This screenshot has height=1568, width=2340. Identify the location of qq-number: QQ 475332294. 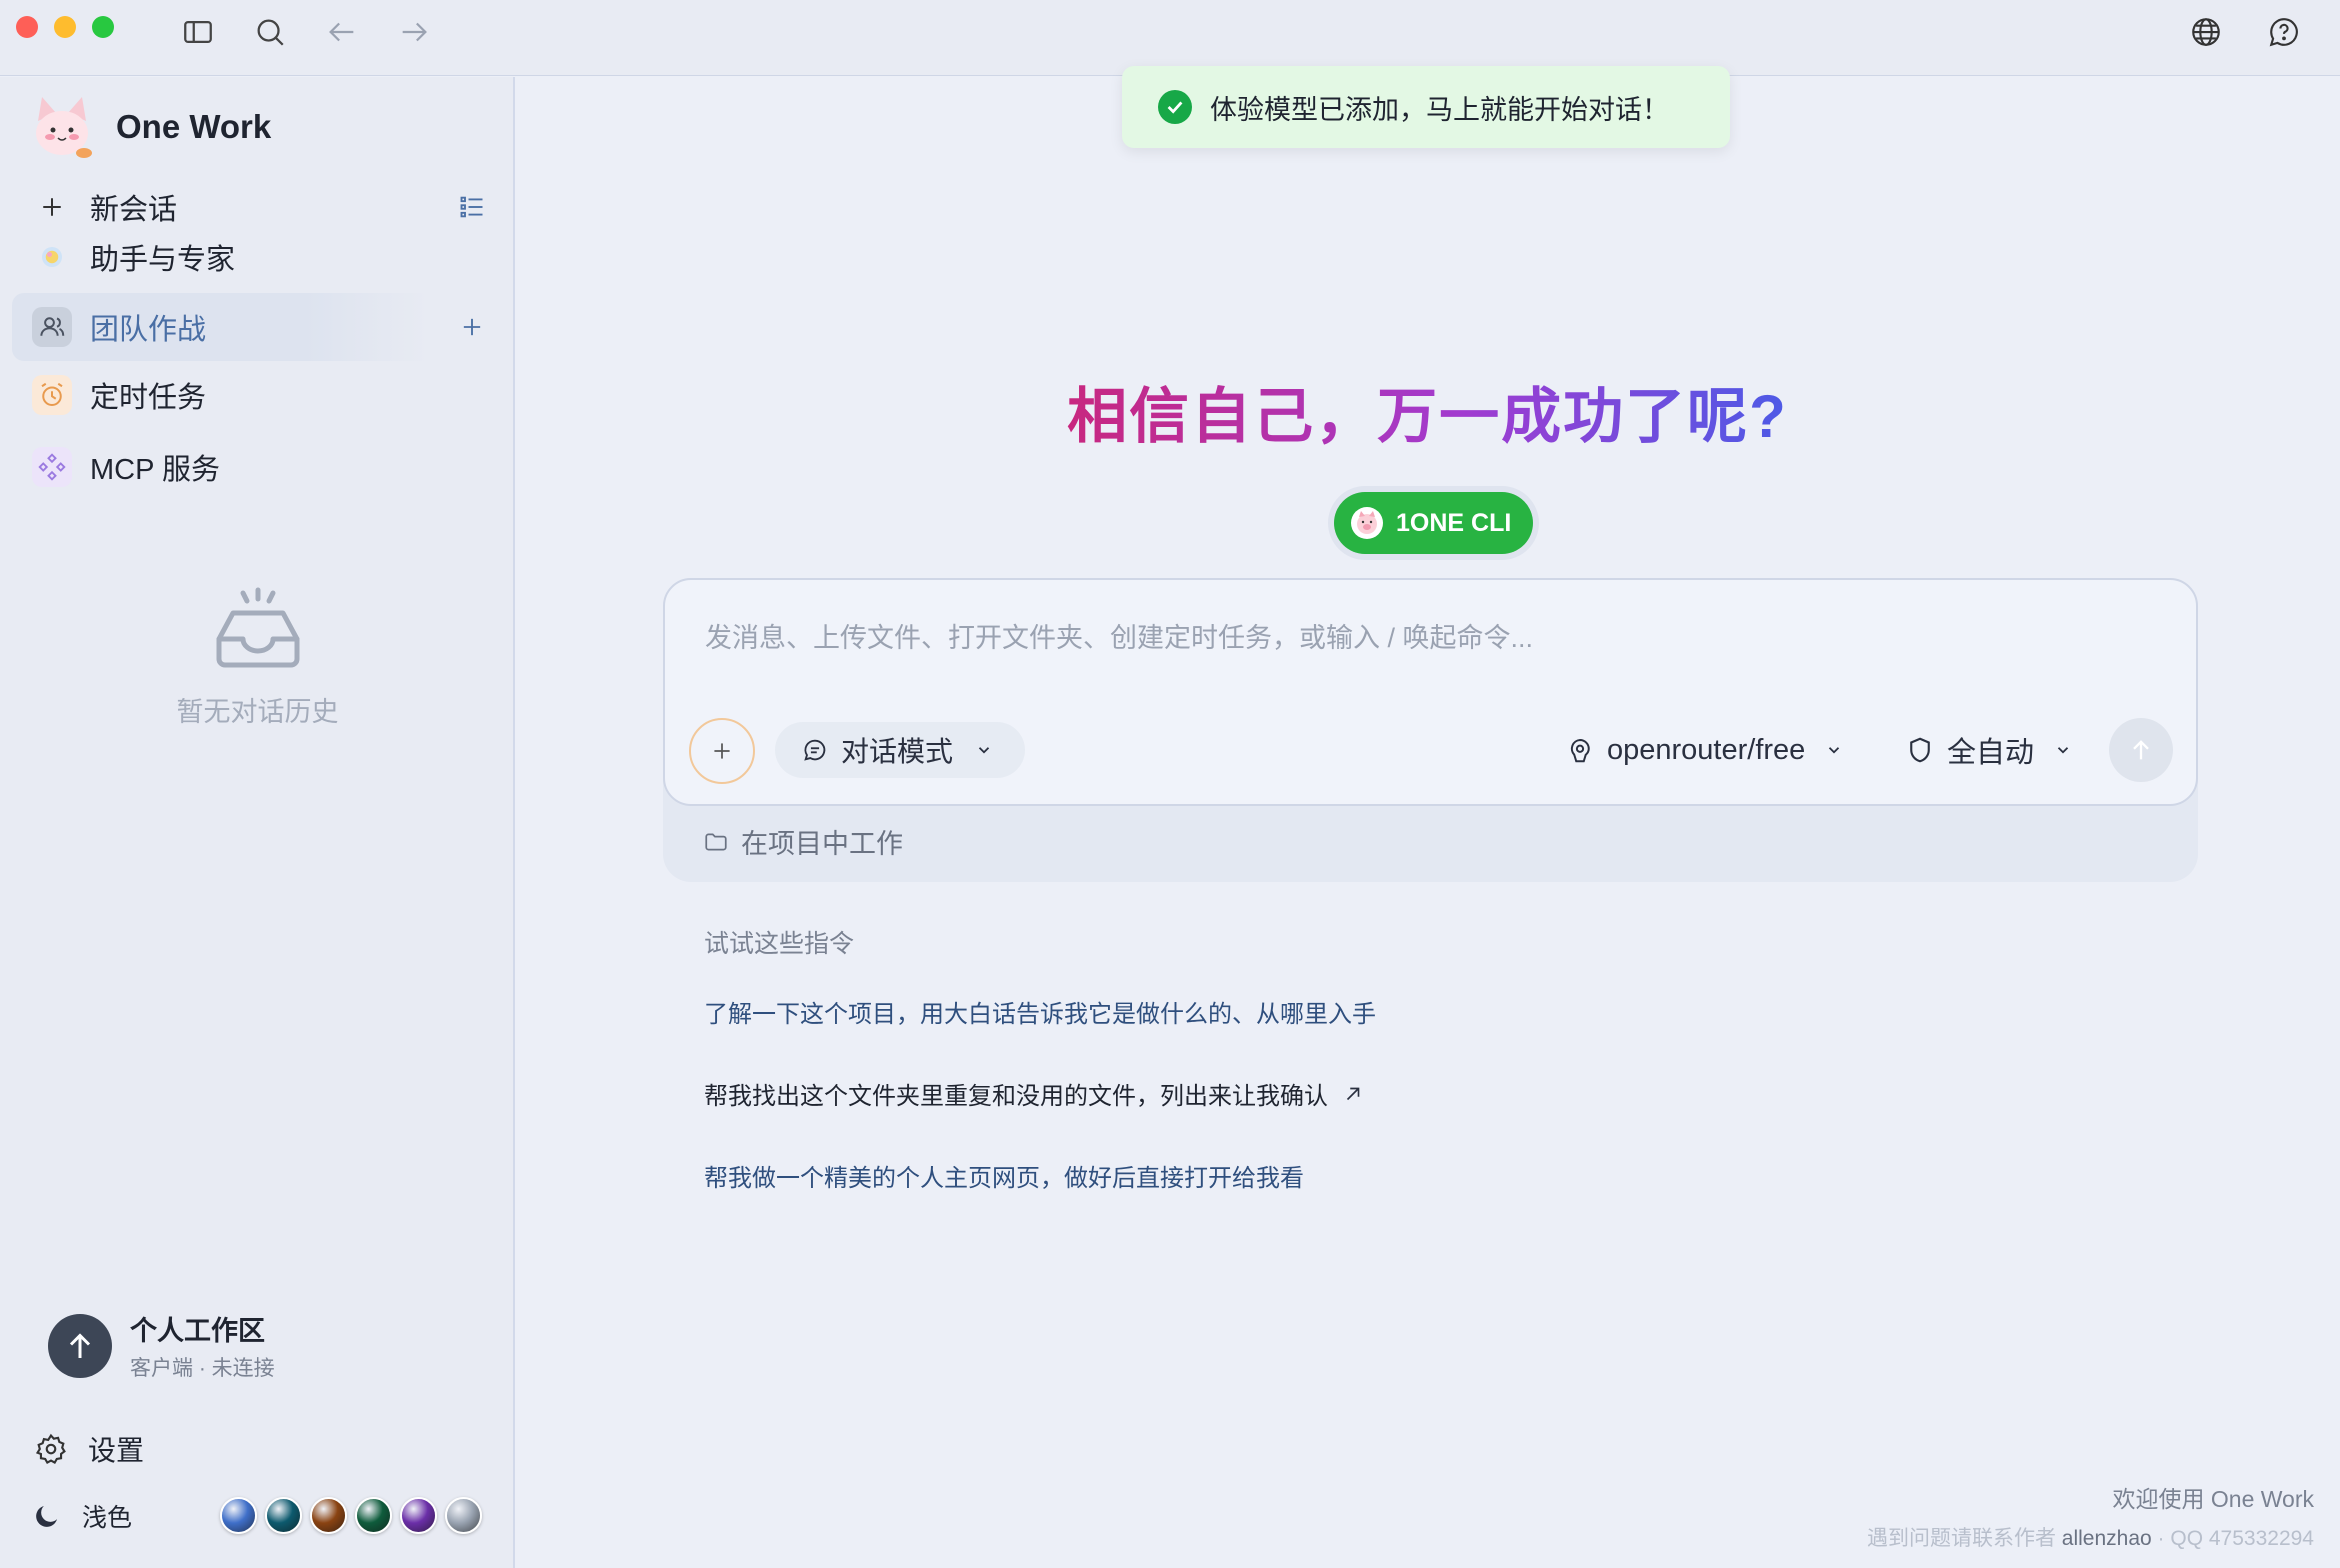
(2242, 1538).